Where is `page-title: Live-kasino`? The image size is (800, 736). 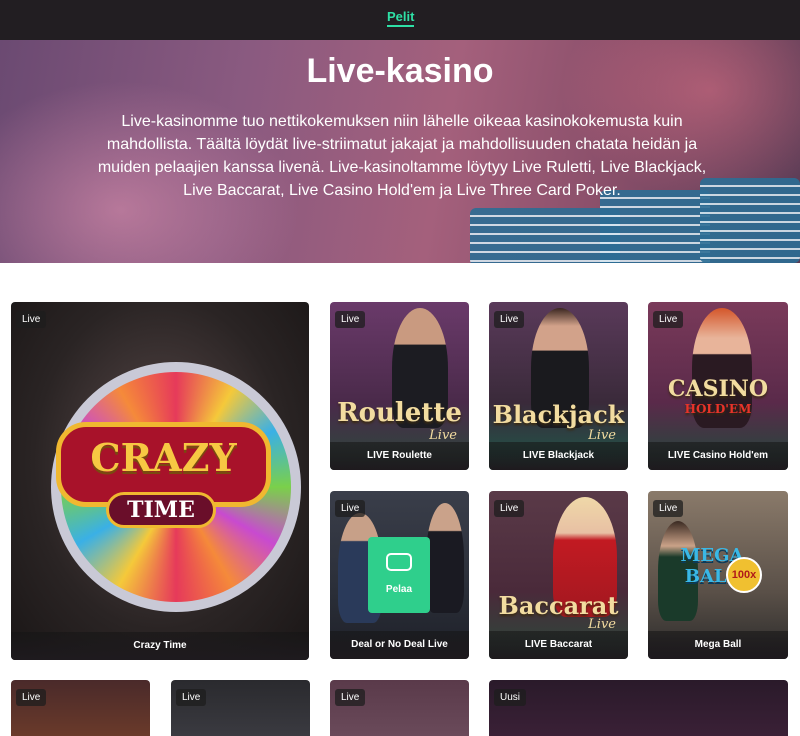 page-title: Live-kasino is located at coordinates (400, 71).